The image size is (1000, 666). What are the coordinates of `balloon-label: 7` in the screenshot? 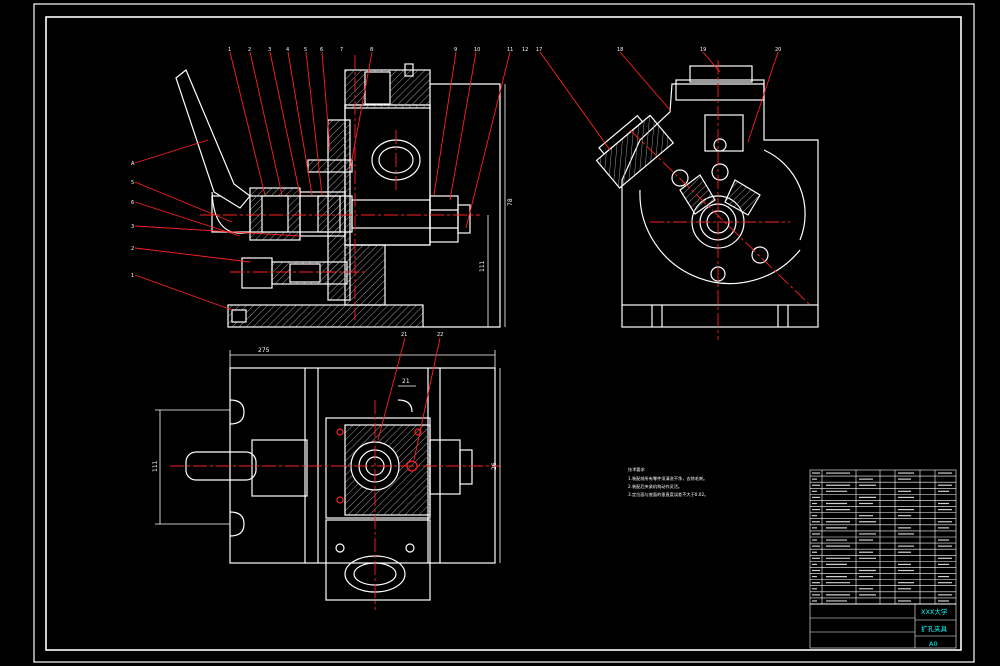 It's located at (341, 50).